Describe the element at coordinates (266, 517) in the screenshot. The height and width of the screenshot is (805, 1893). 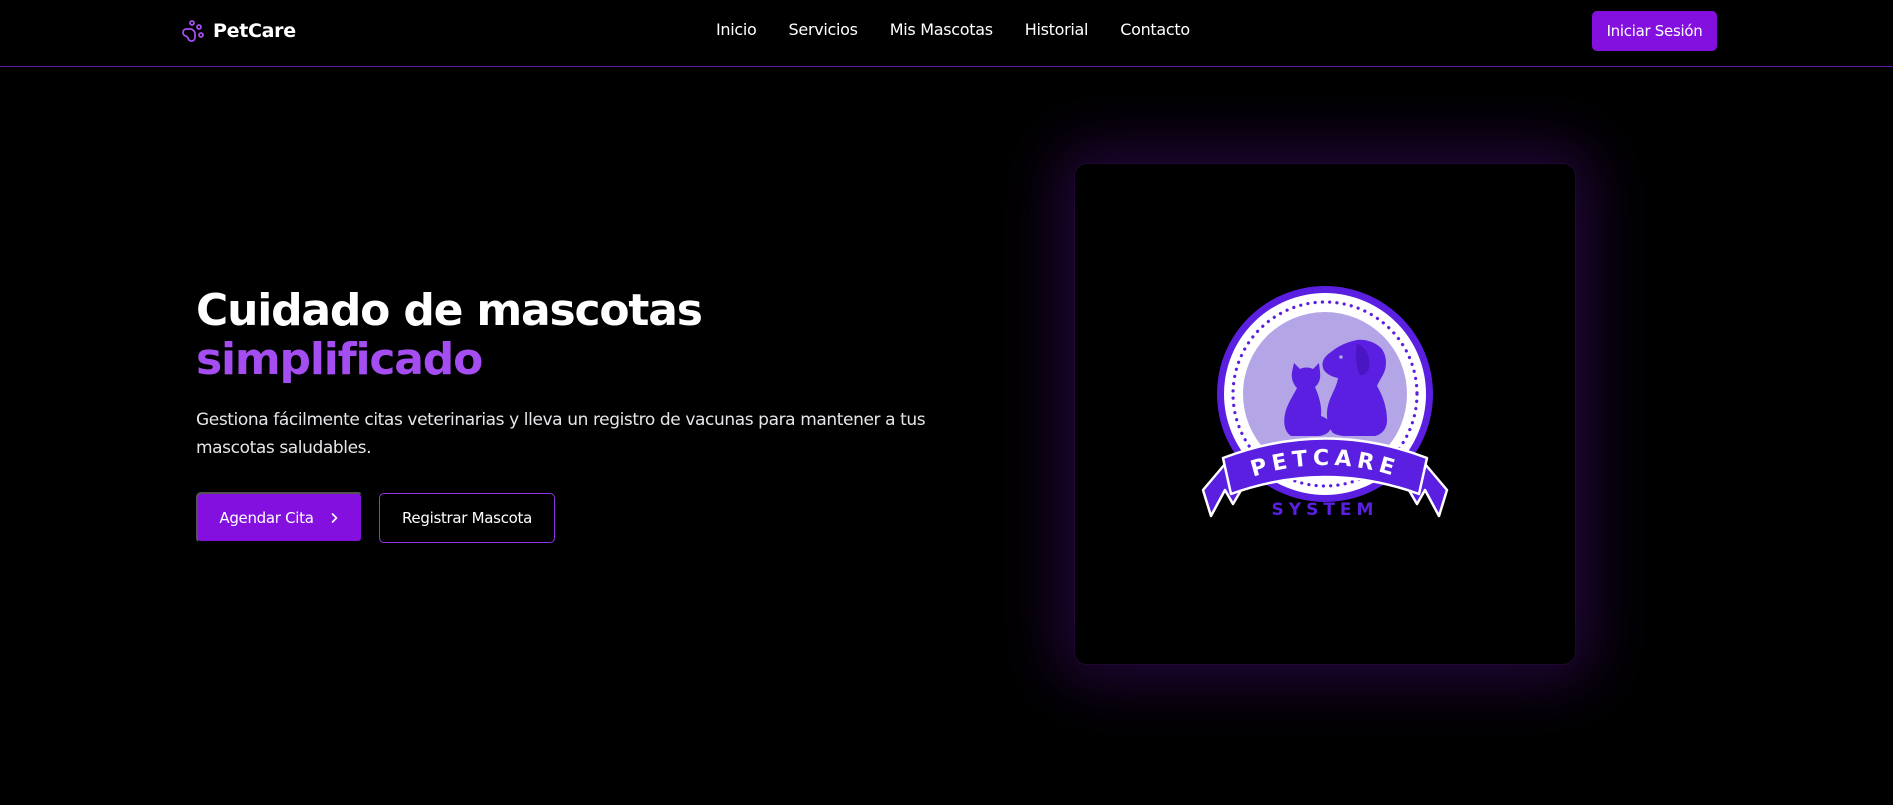
I see `schedule-appointment-label: Agendar Cita` at that location.